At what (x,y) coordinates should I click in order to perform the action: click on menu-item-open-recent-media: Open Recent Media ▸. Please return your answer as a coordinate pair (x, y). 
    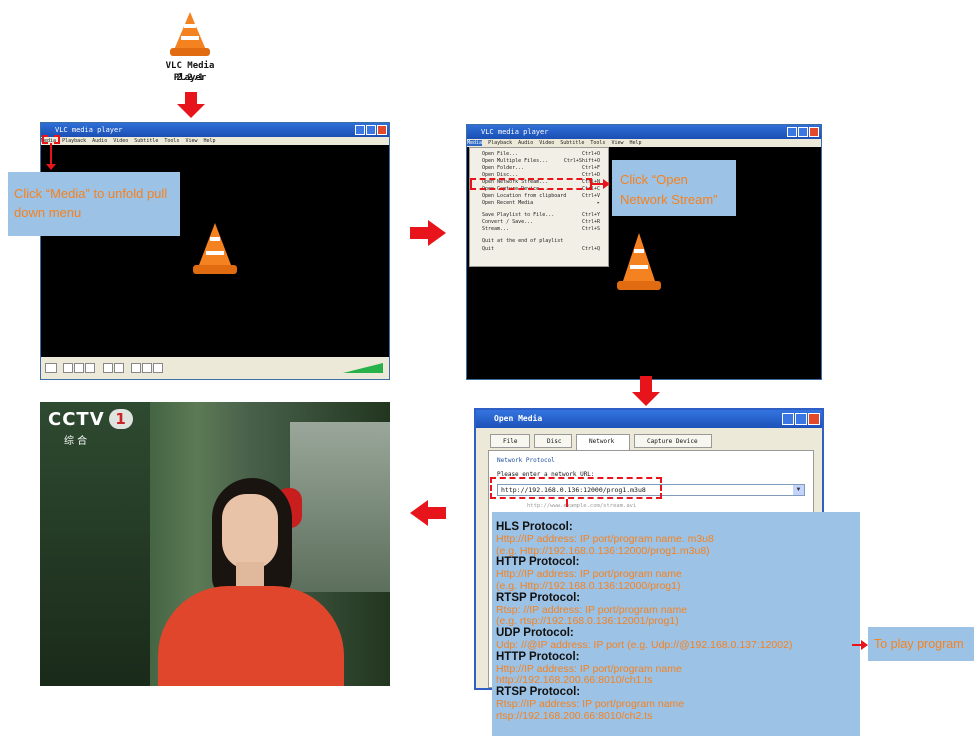
    Looking at the image, I should click on (543, 203).